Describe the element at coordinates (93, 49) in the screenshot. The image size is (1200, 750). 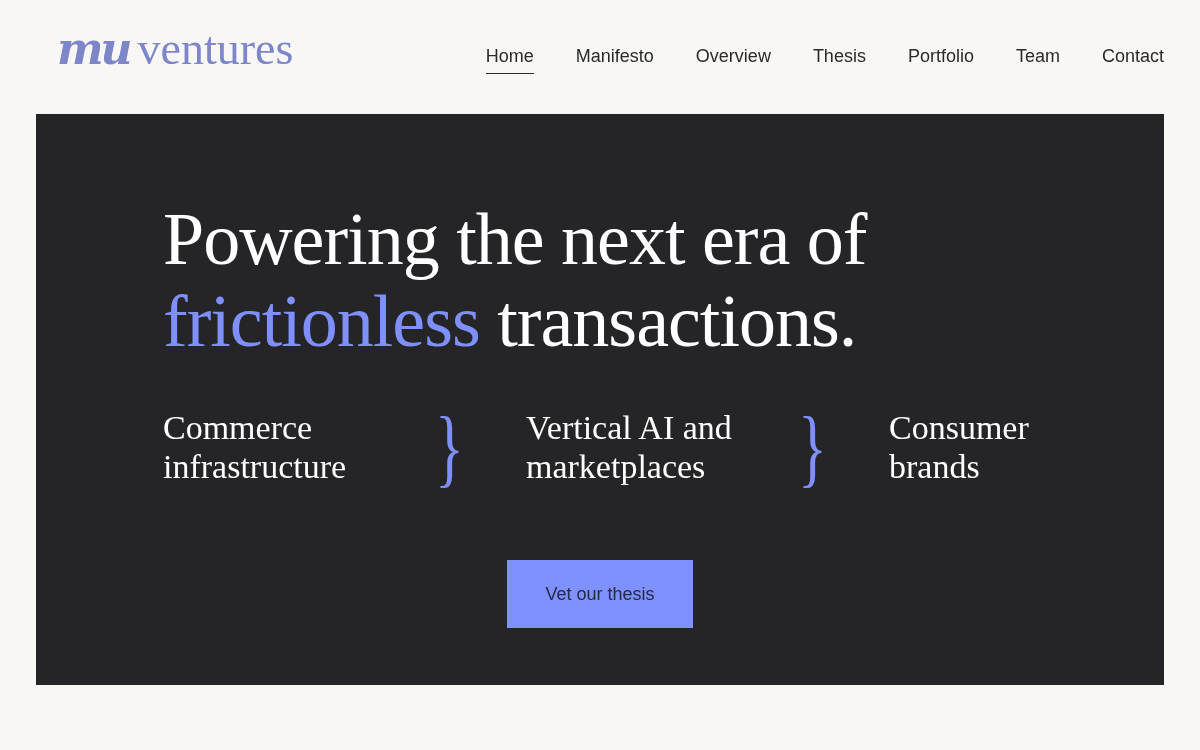
I see `logo-mark: mu` at that location.